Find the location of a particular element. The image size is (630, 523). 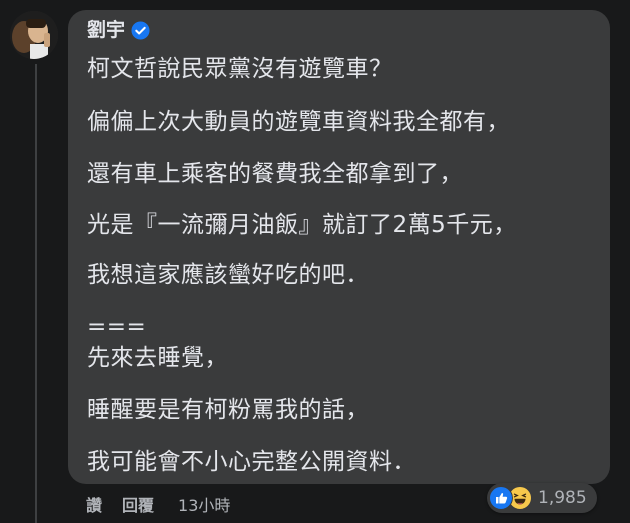

reaction-summary: 1,985 is located at coordinates (542, 498).